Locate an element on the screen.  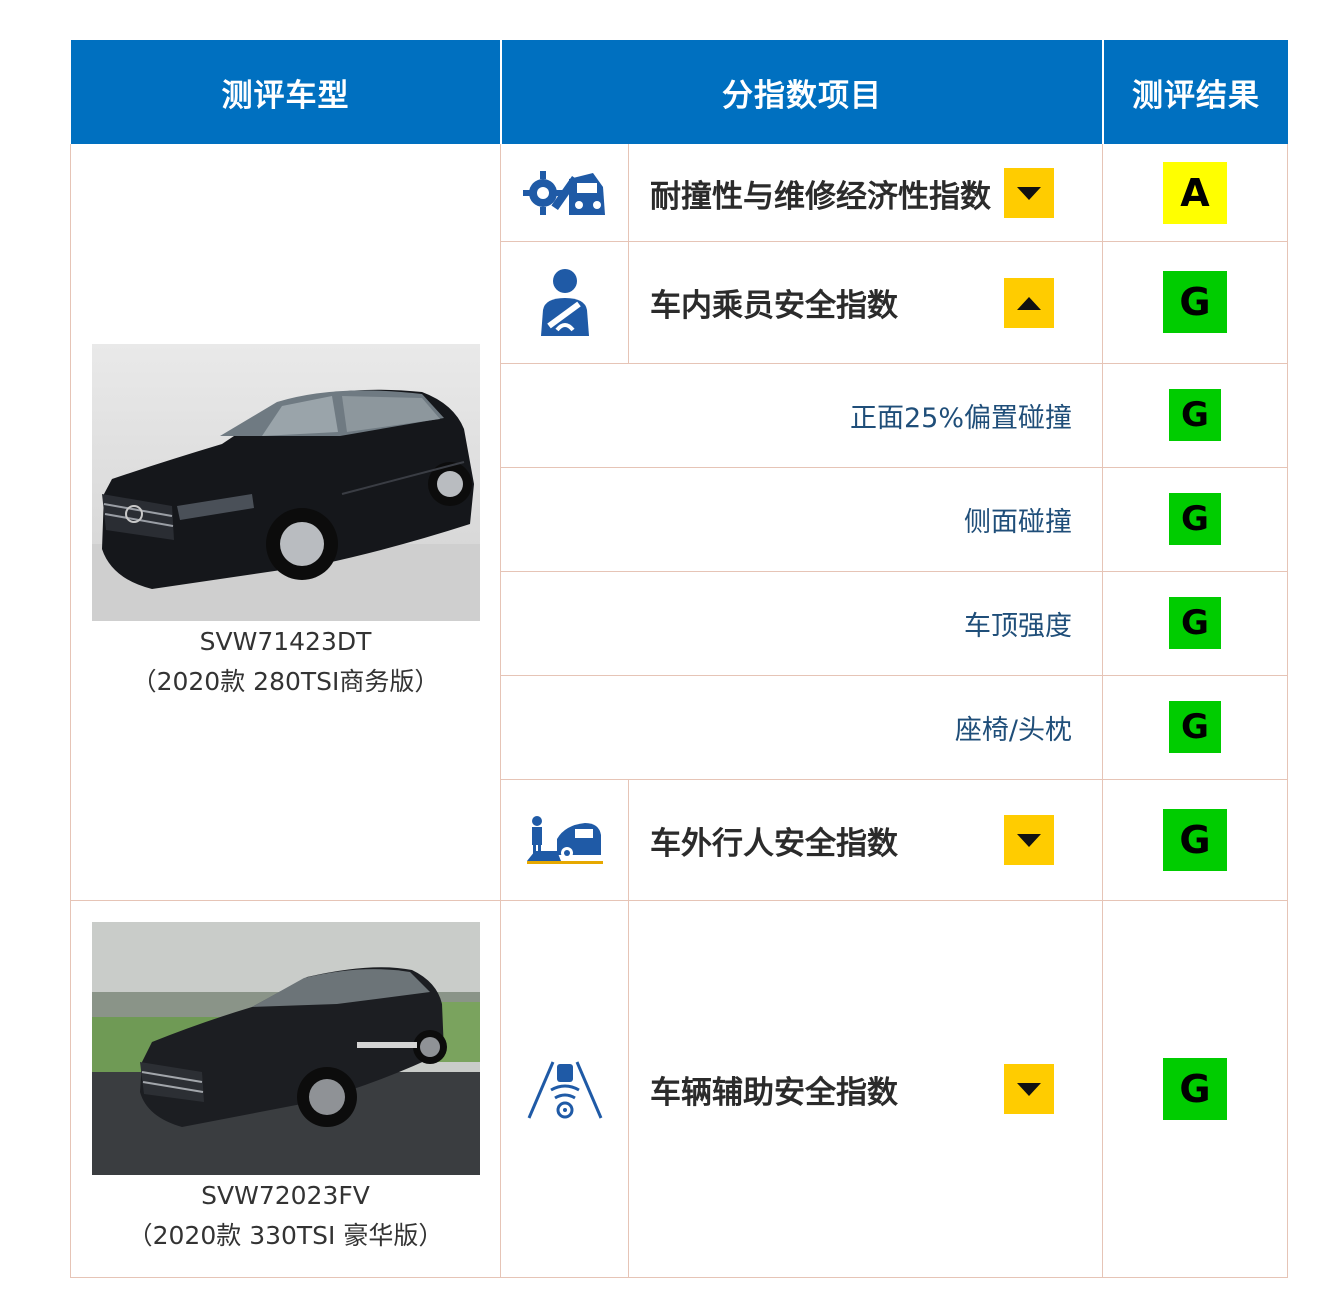
occupant-collapse-button is located at coordinates (1029, 303).